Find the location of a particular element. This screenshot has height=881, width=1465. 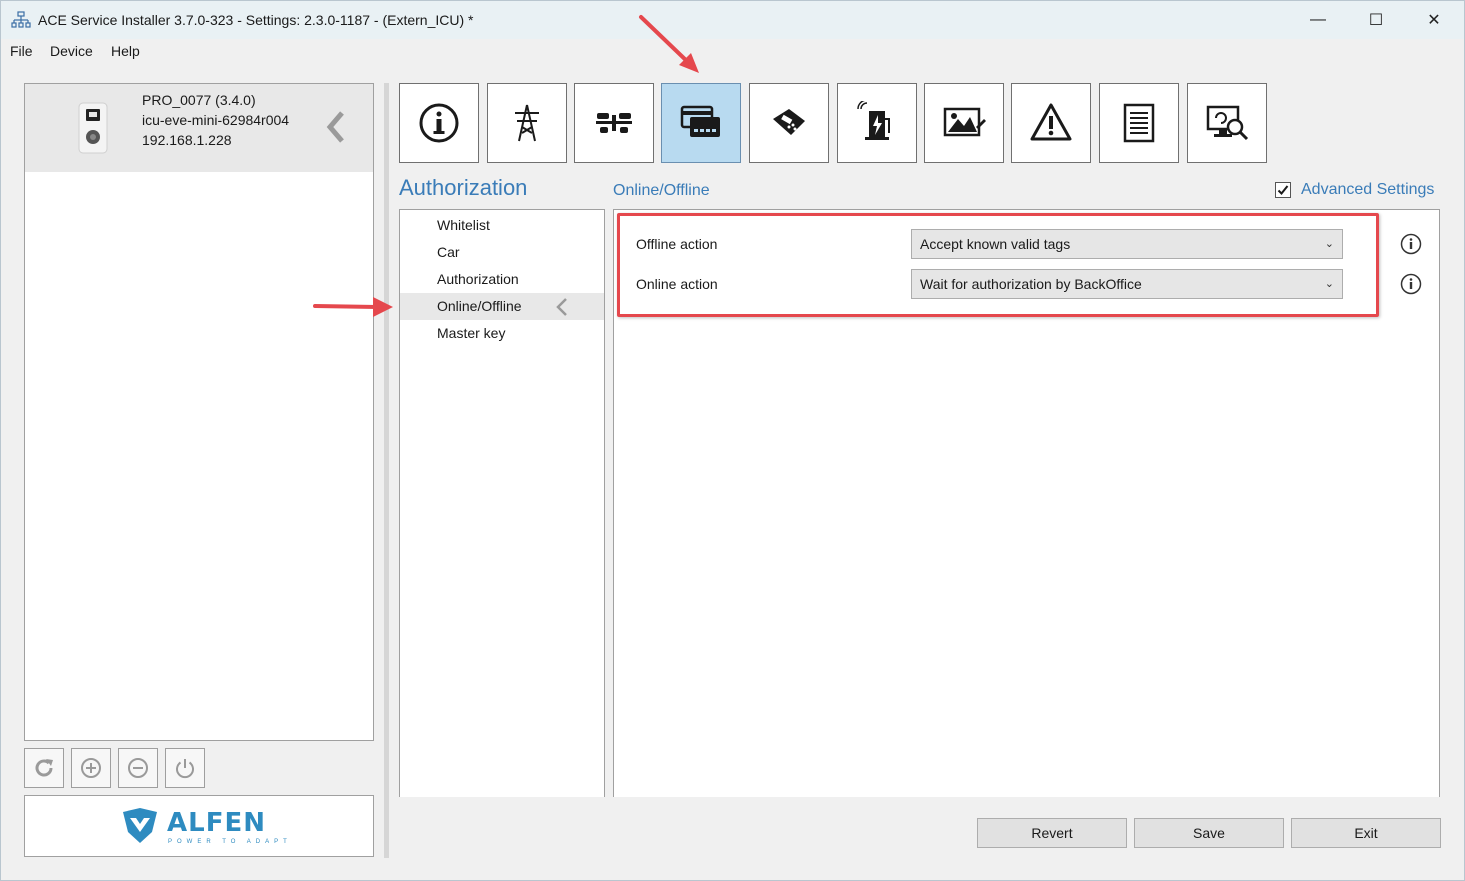

tab-authorization is located at coordinates (701, 123).